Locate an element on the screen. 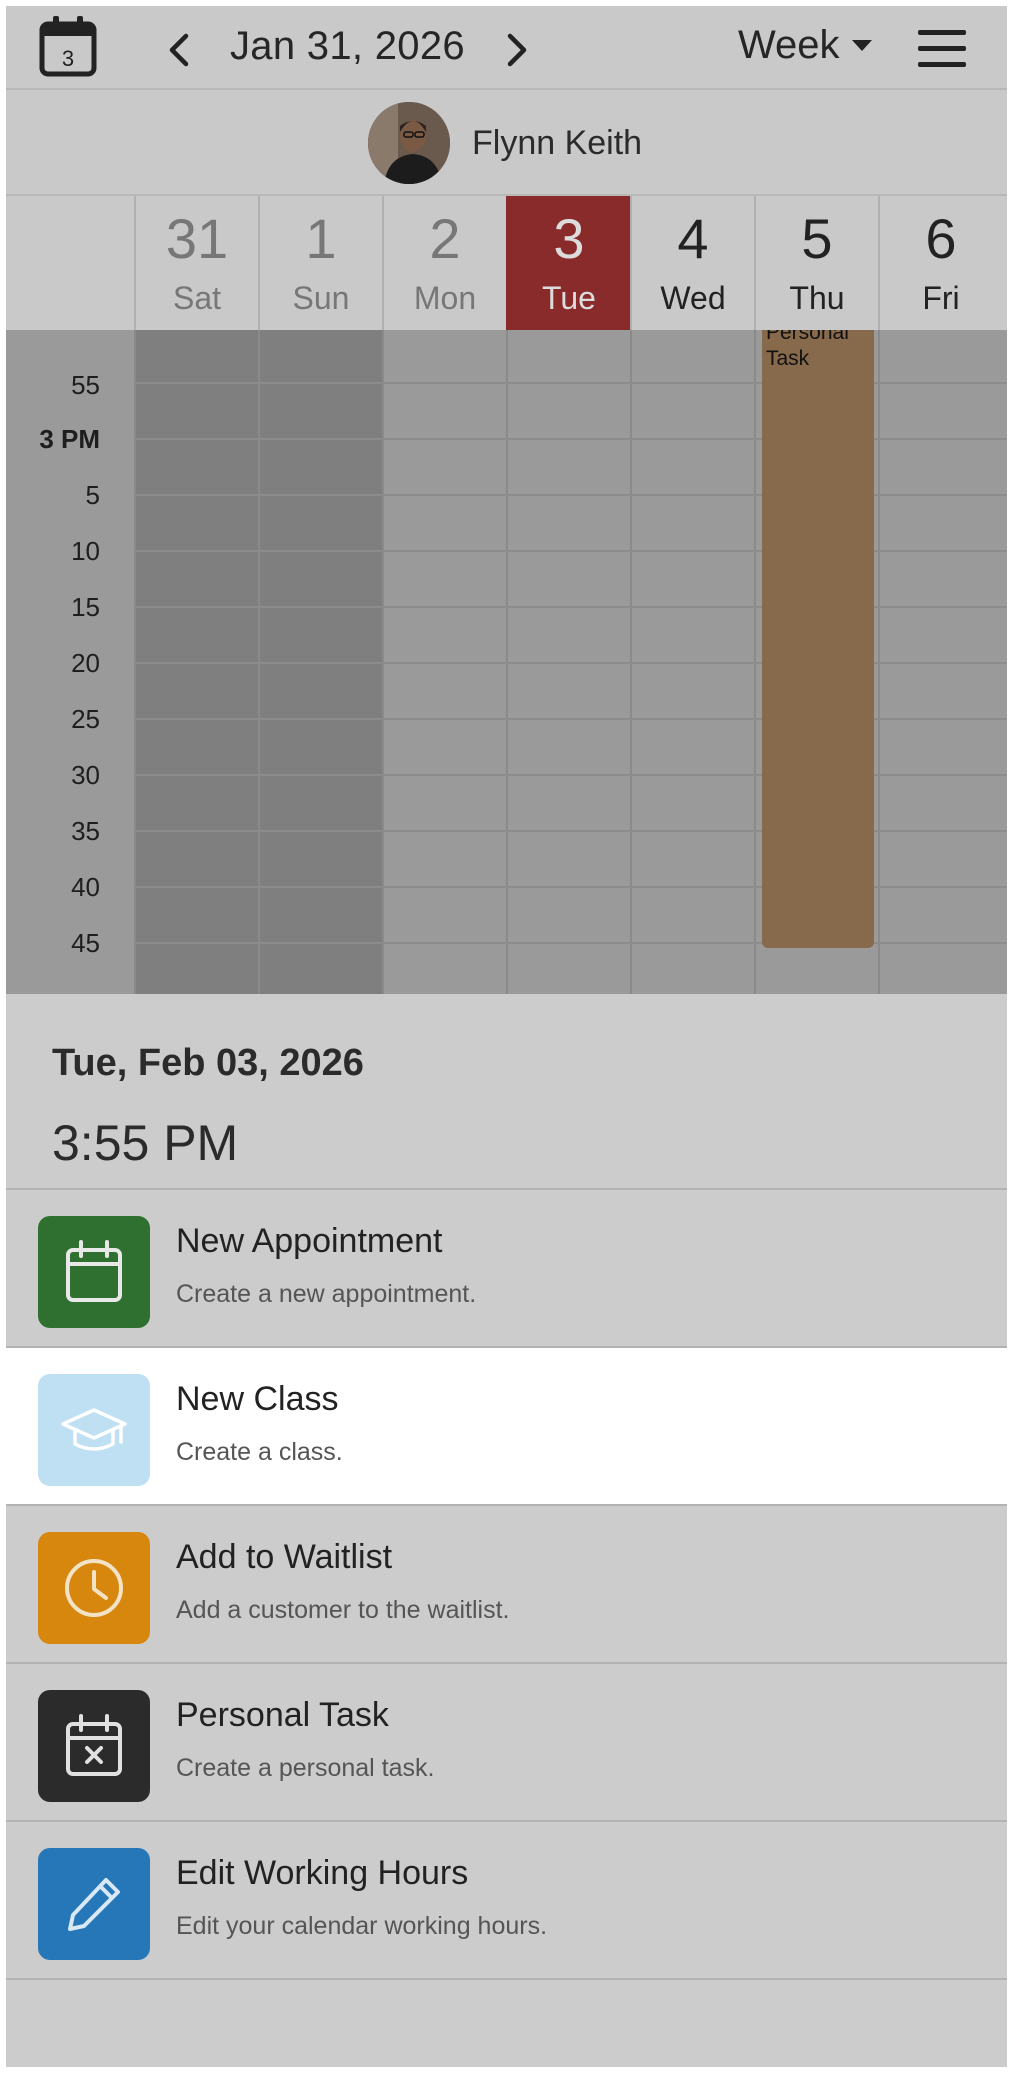  divider is located at coordinates (506, 1979).